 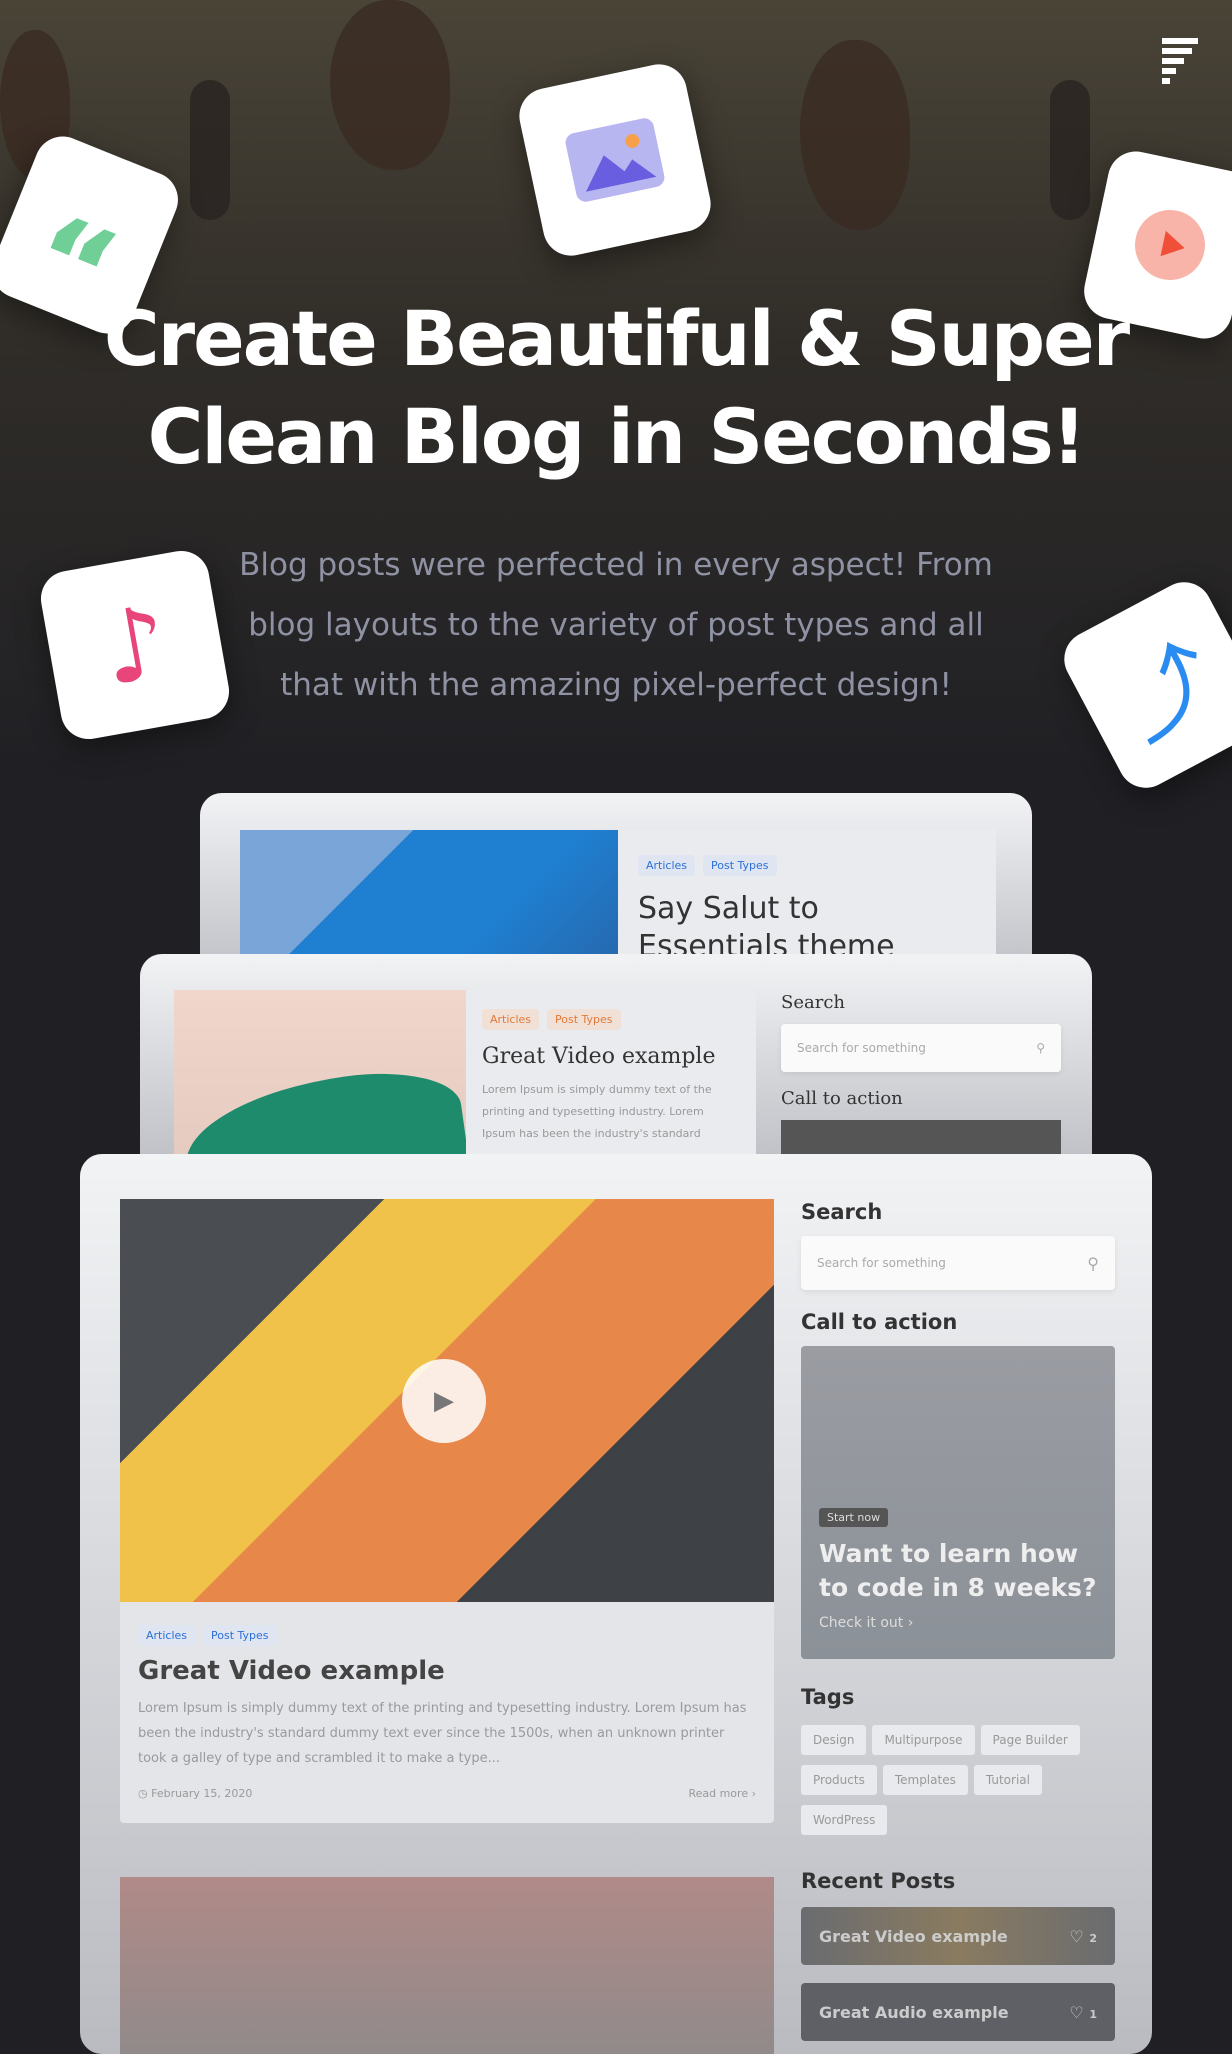 What do you see at coordinates (834, 1740) in the screenshot?
I see `tag: Design` at bounding box center [834, 1740].